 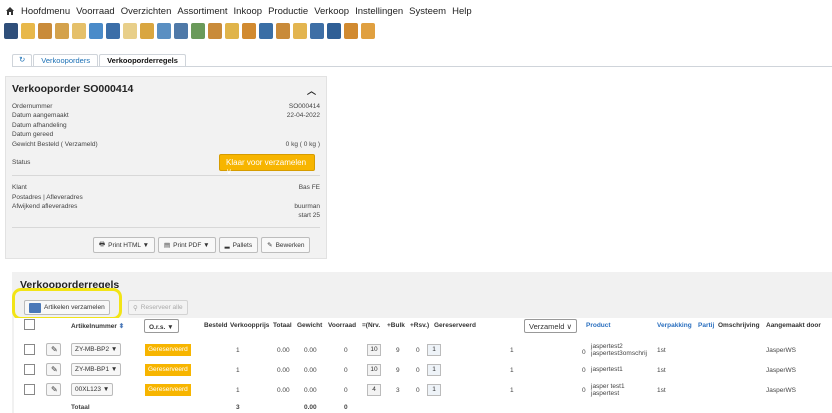 What do you see at coordinates (569, 326) in the screenshot?
I see `chevron-down-icon: ∨` at bounding box center [569, 326].